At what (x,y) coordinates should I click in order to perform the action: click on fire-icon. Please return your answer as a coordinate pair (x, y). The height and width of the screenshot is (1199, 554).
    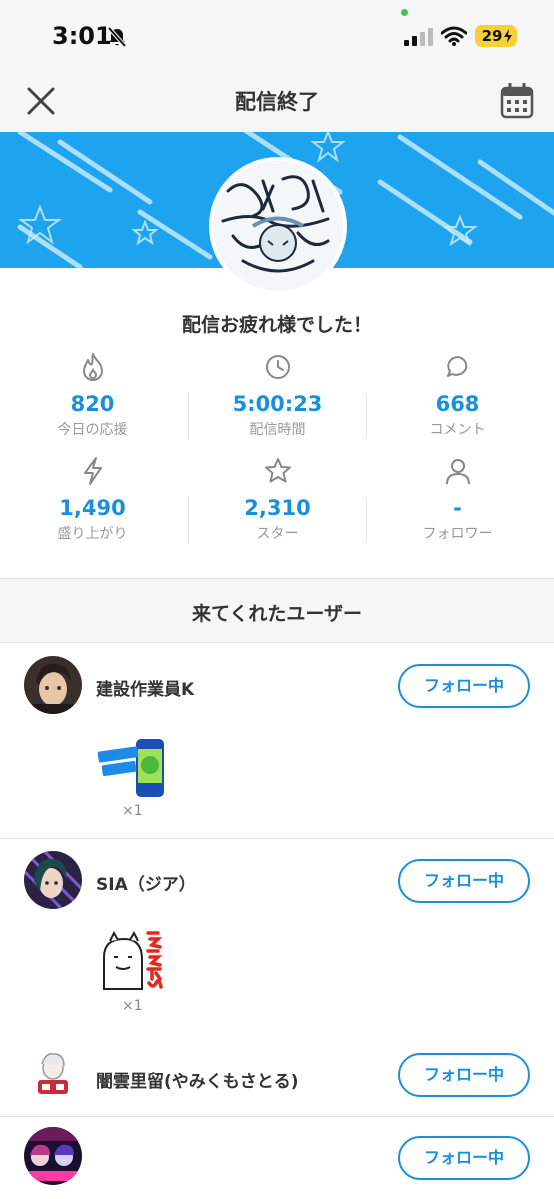
    Looking at the image, I should click on (92, 367).